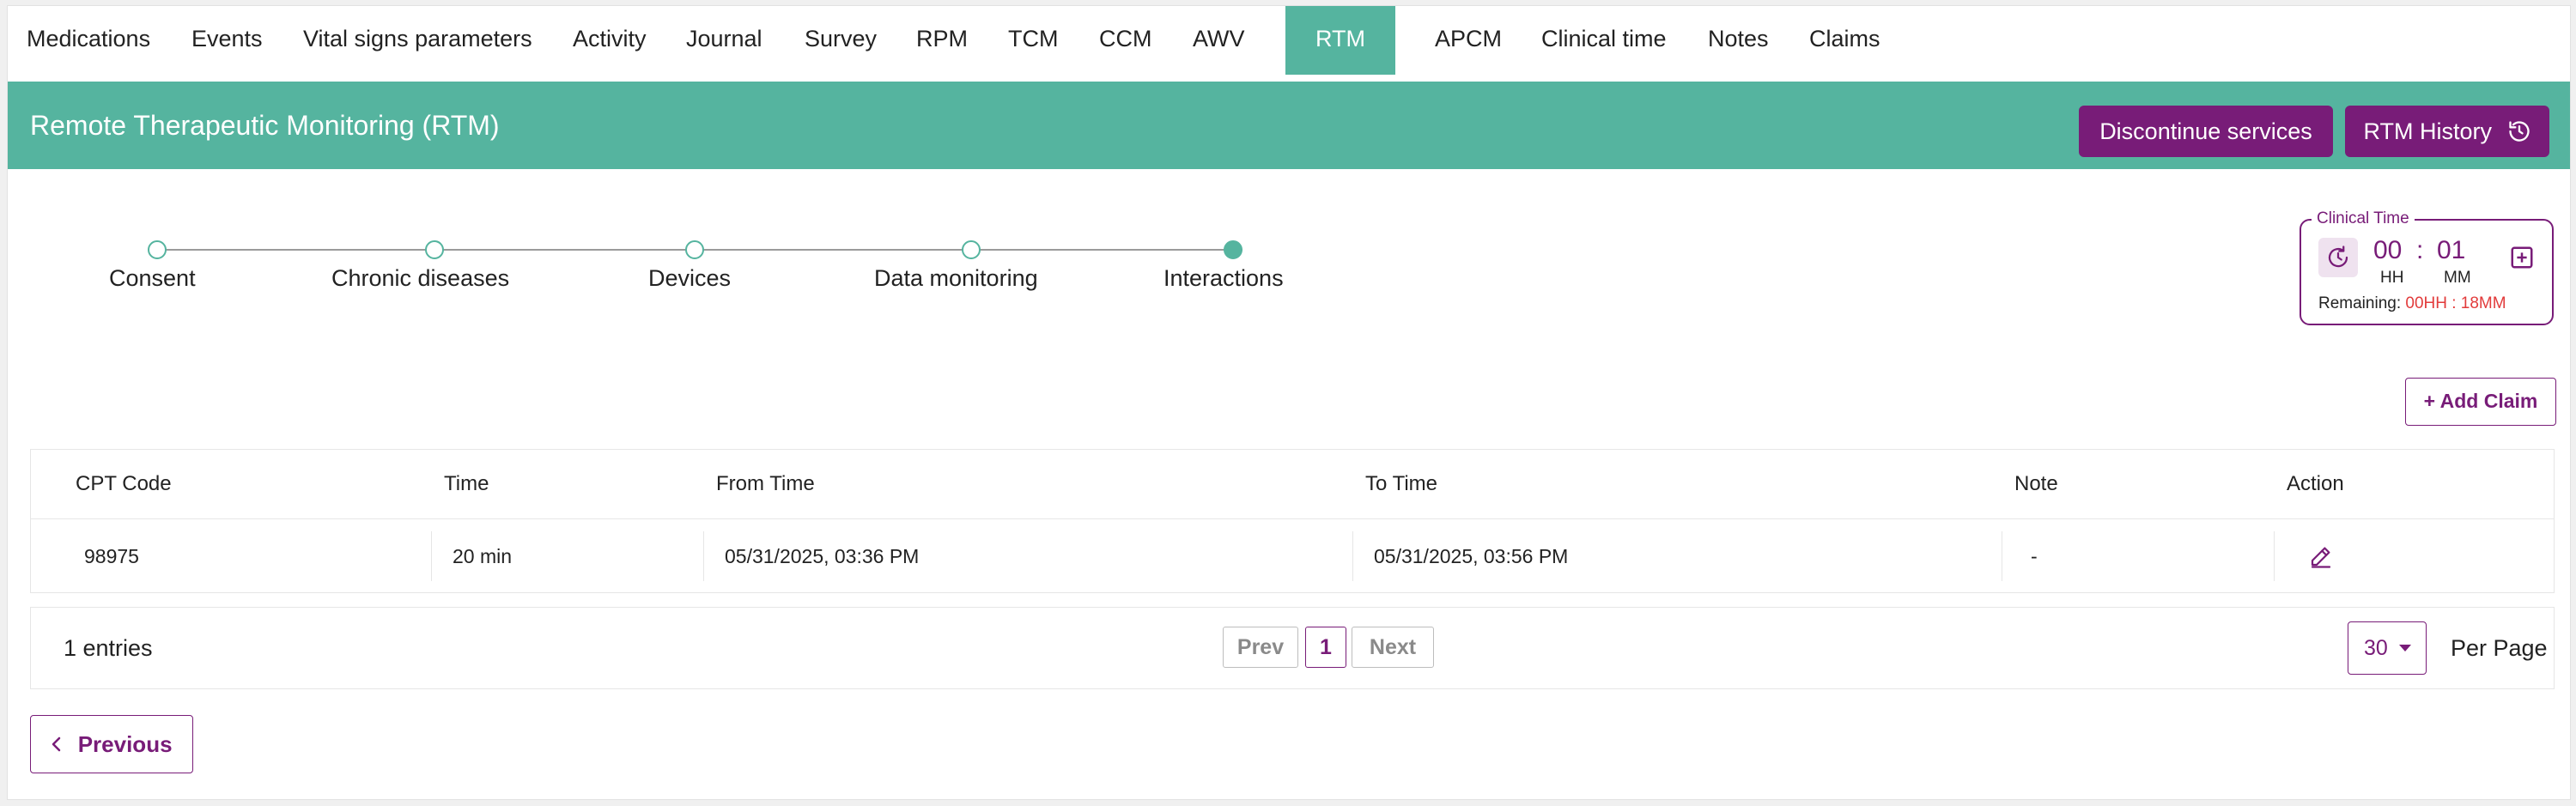 The width and height of the screenshot is (2576, 806). What do you see at coordinates (125, 744) in the screenshot?
I see `previous-label: Previous` at bounding box center [125, 744].